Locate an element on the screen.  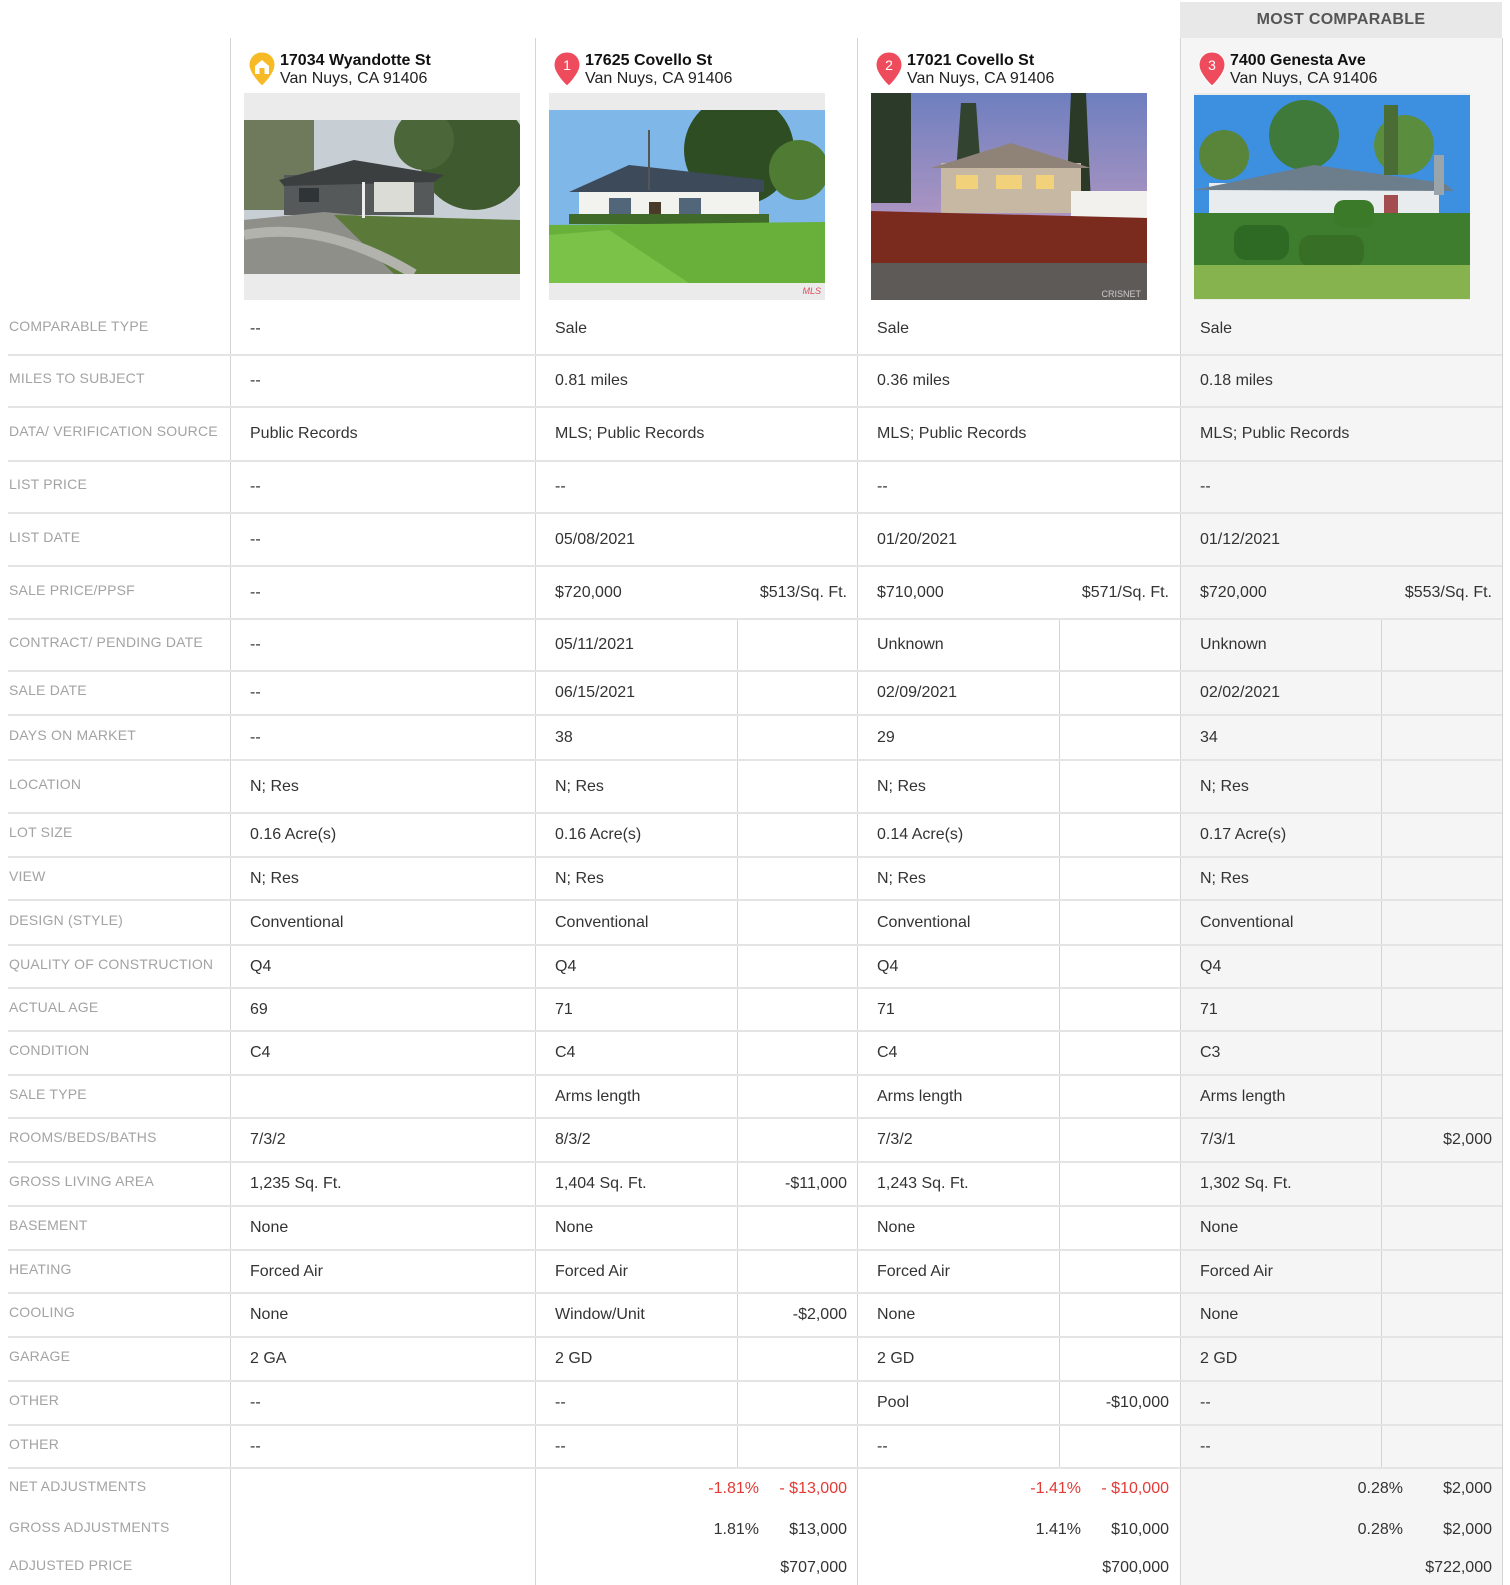
row-label: SALE DATE is located at coordinates (48, 690).